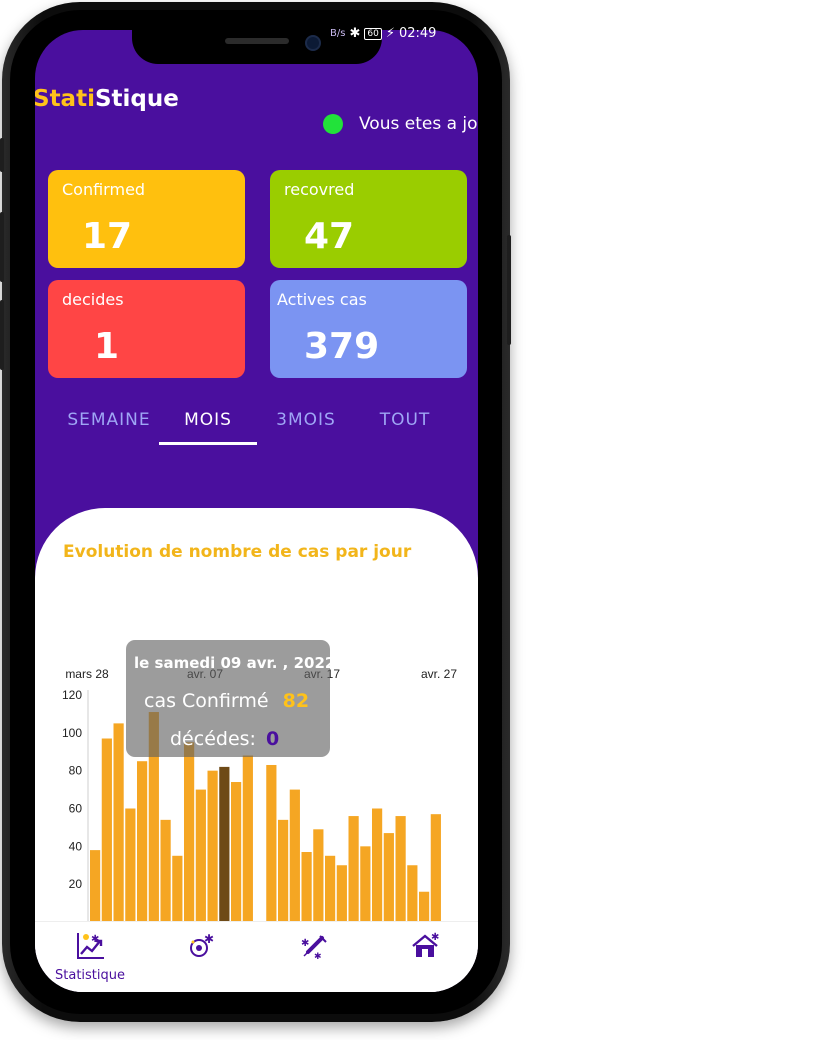 Image resolution: width=819 pixels, height=1040 pixels. Describe the element at coordinates (208, 443) in the screenshot. I see `tab-active-indicator` at that location.